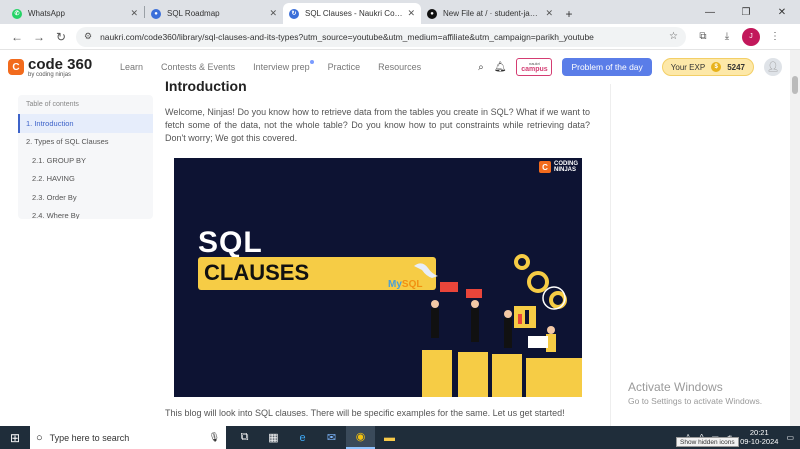  What do you see at coordinates (75, 13) in the screenshot?
I see `tab-whatsapp: ✆ WhatsApp ✕` at bounding box center [75, 13].